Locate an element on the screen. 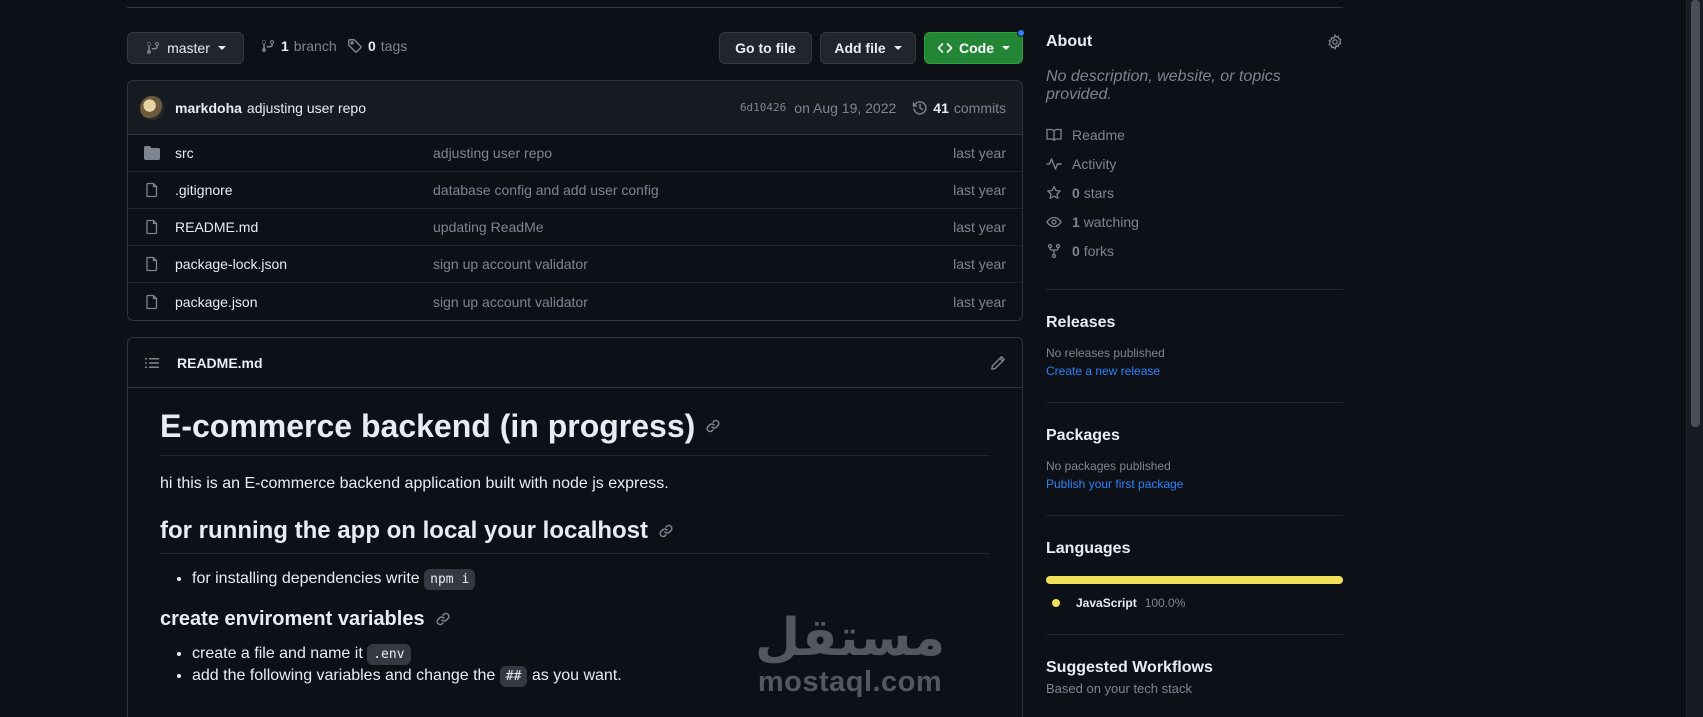 The image size is (1703, 717). list-item-text: for installing dependencies write is located at coordinates (306, 578).